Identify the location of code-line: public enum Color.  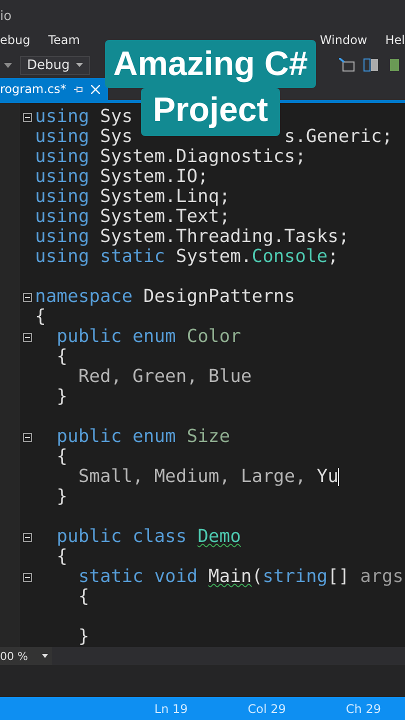
(148, 337).